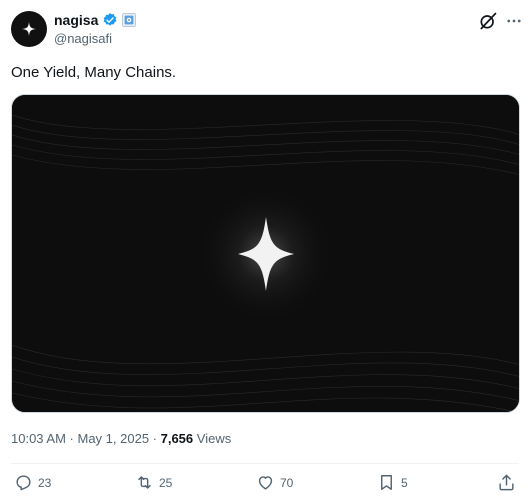 This screenshot has width=530, height=499. Describe the element at coordinates (45, 482) in the screenshot. I see `reply-count: 23` at that location.